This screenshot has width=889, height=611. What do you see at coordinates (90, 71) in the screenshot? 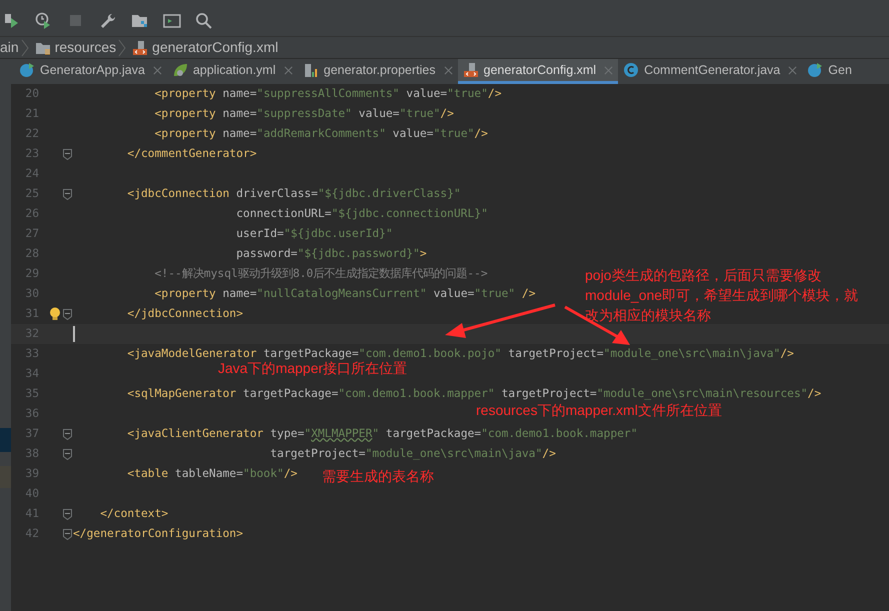
I see `editor-tab: GeneratorApp.java` at bounding box center [90, 71].